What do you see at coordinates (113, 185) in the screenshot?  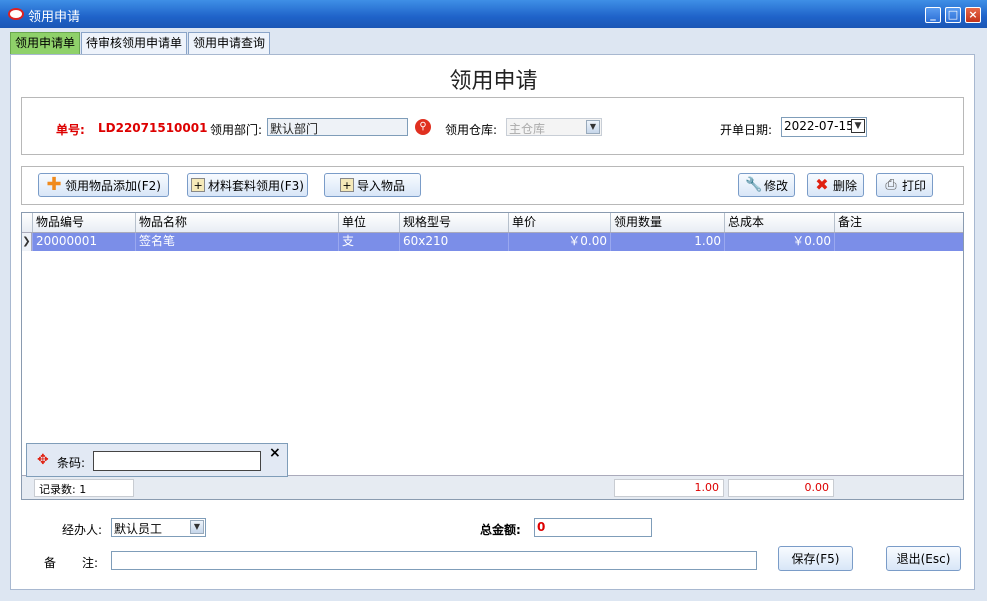 I see `add-item-label: 领用物品添加(F2)` at bounding box center [113, 185].